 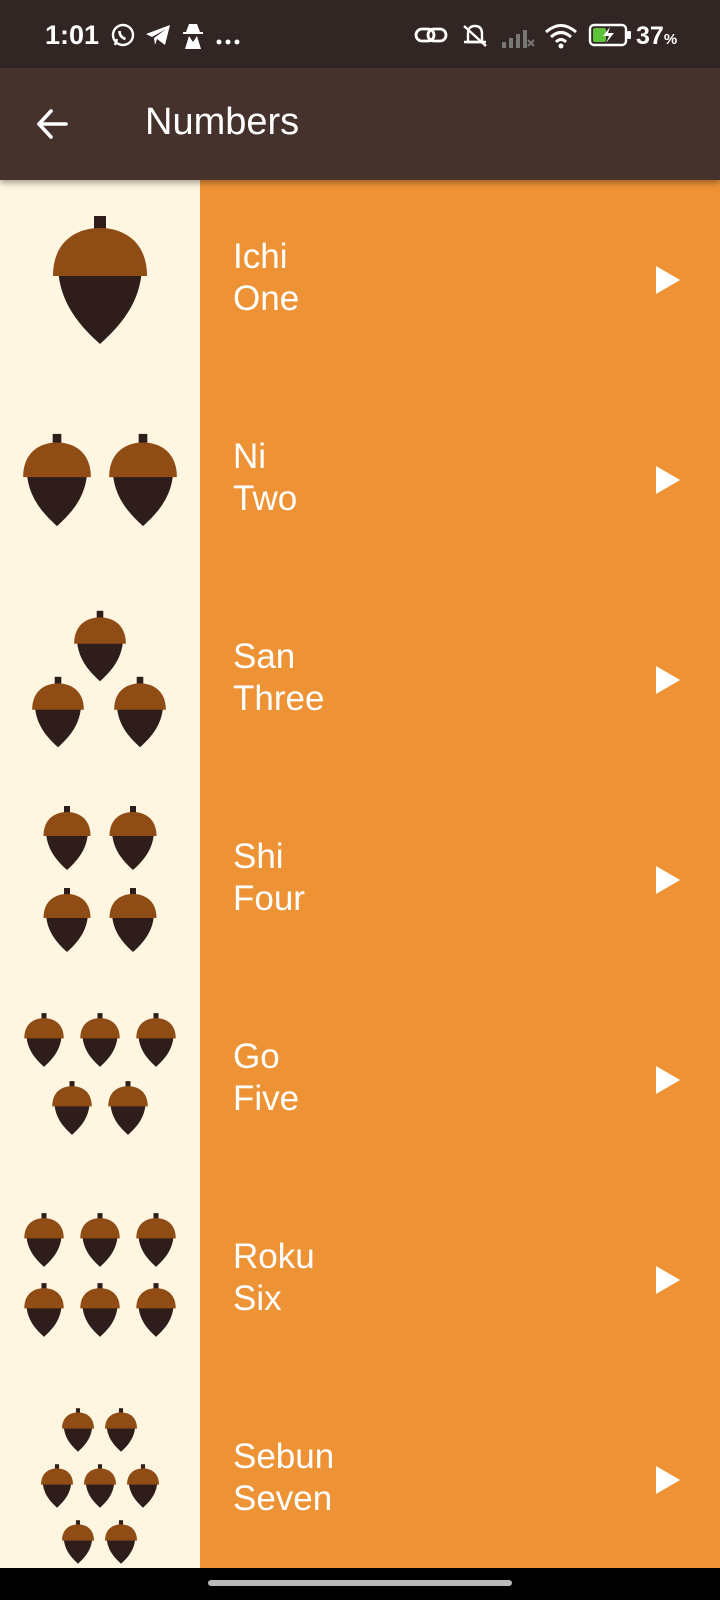 I want to click on word-labels: Sebun Seven, so click(x=283, y=1478).